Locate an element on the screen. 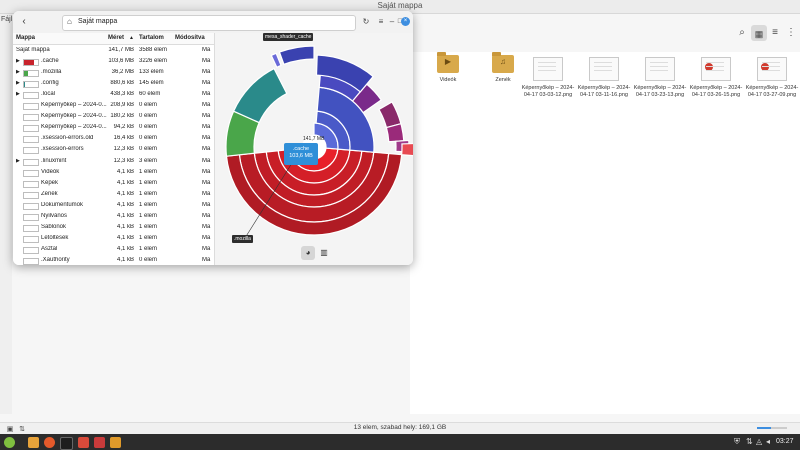 This screenshot has height=450, width=800. table-row: Videók 4,1 kB 1 elem Ma is located at coordinates (113, 172).